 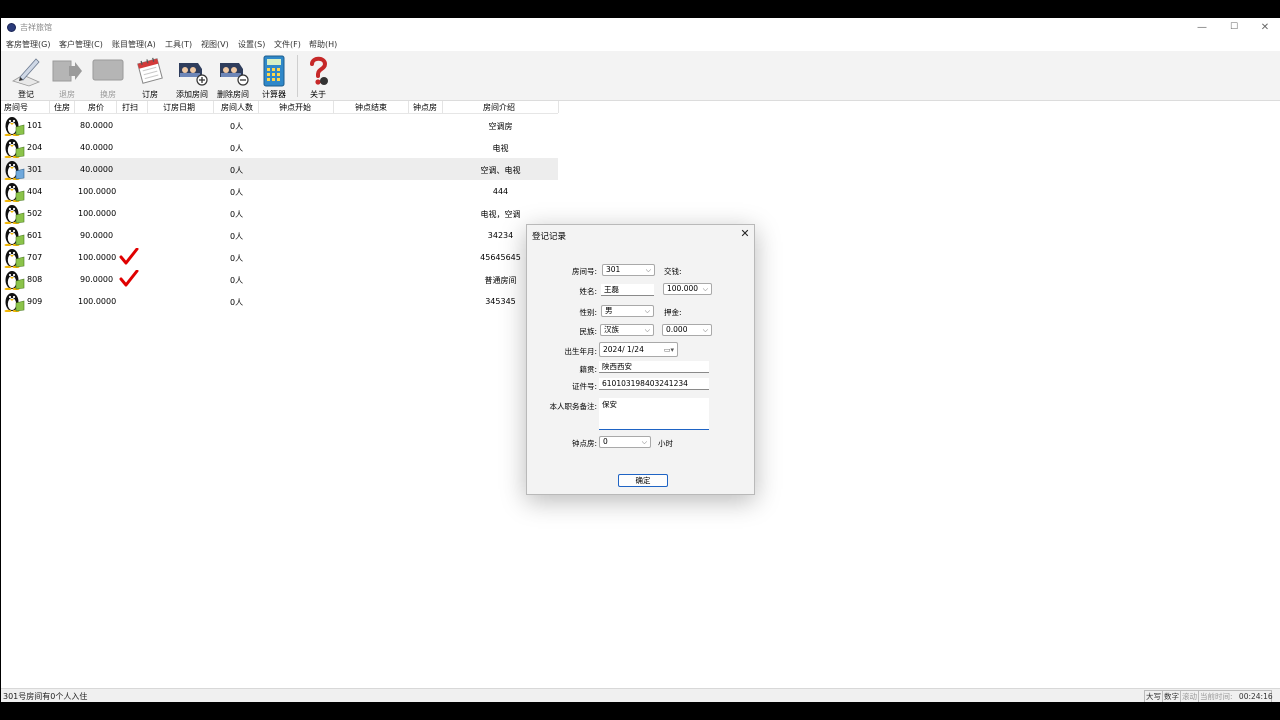 I want to click on maximize-button: ☐, so click(x=1234, y=27).